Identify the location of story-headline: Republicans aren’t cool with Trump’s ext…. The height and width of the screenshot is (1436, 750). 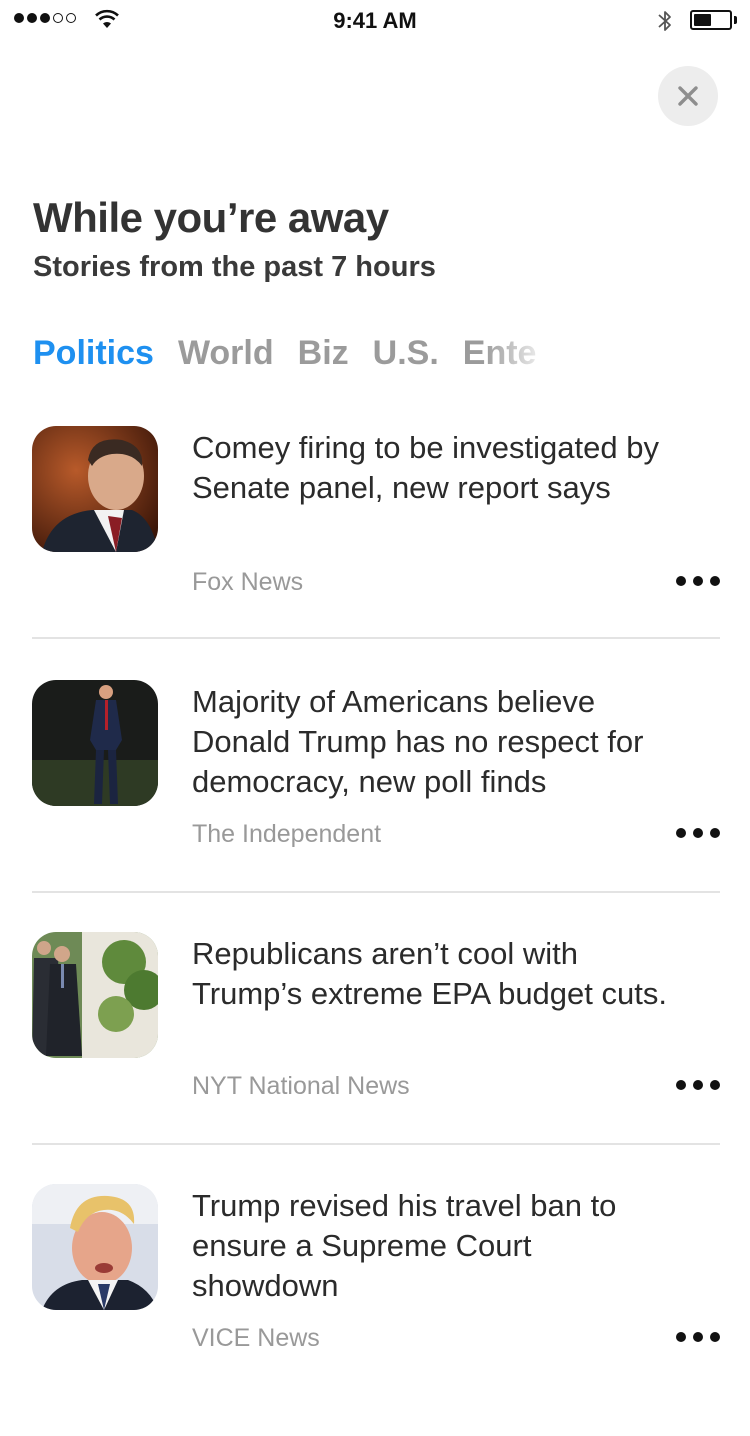
(432, 974).